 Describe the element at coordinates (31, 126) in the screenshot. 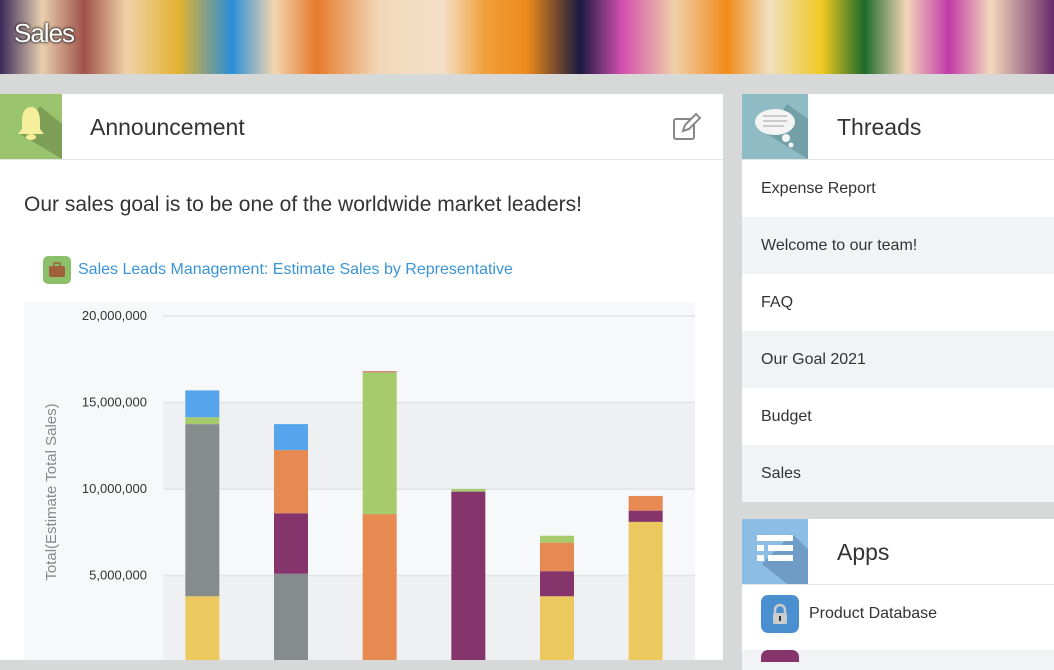

I see `bell-icon` at that location.